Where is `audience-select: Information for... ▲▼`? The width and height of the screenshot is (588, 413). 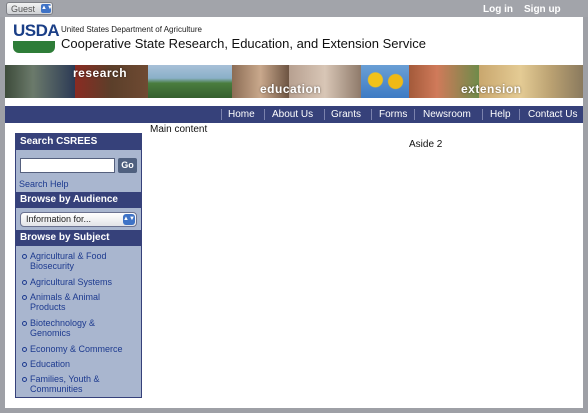
audience-select: Information for... ▲▼ is located at coordinates (78, 219).